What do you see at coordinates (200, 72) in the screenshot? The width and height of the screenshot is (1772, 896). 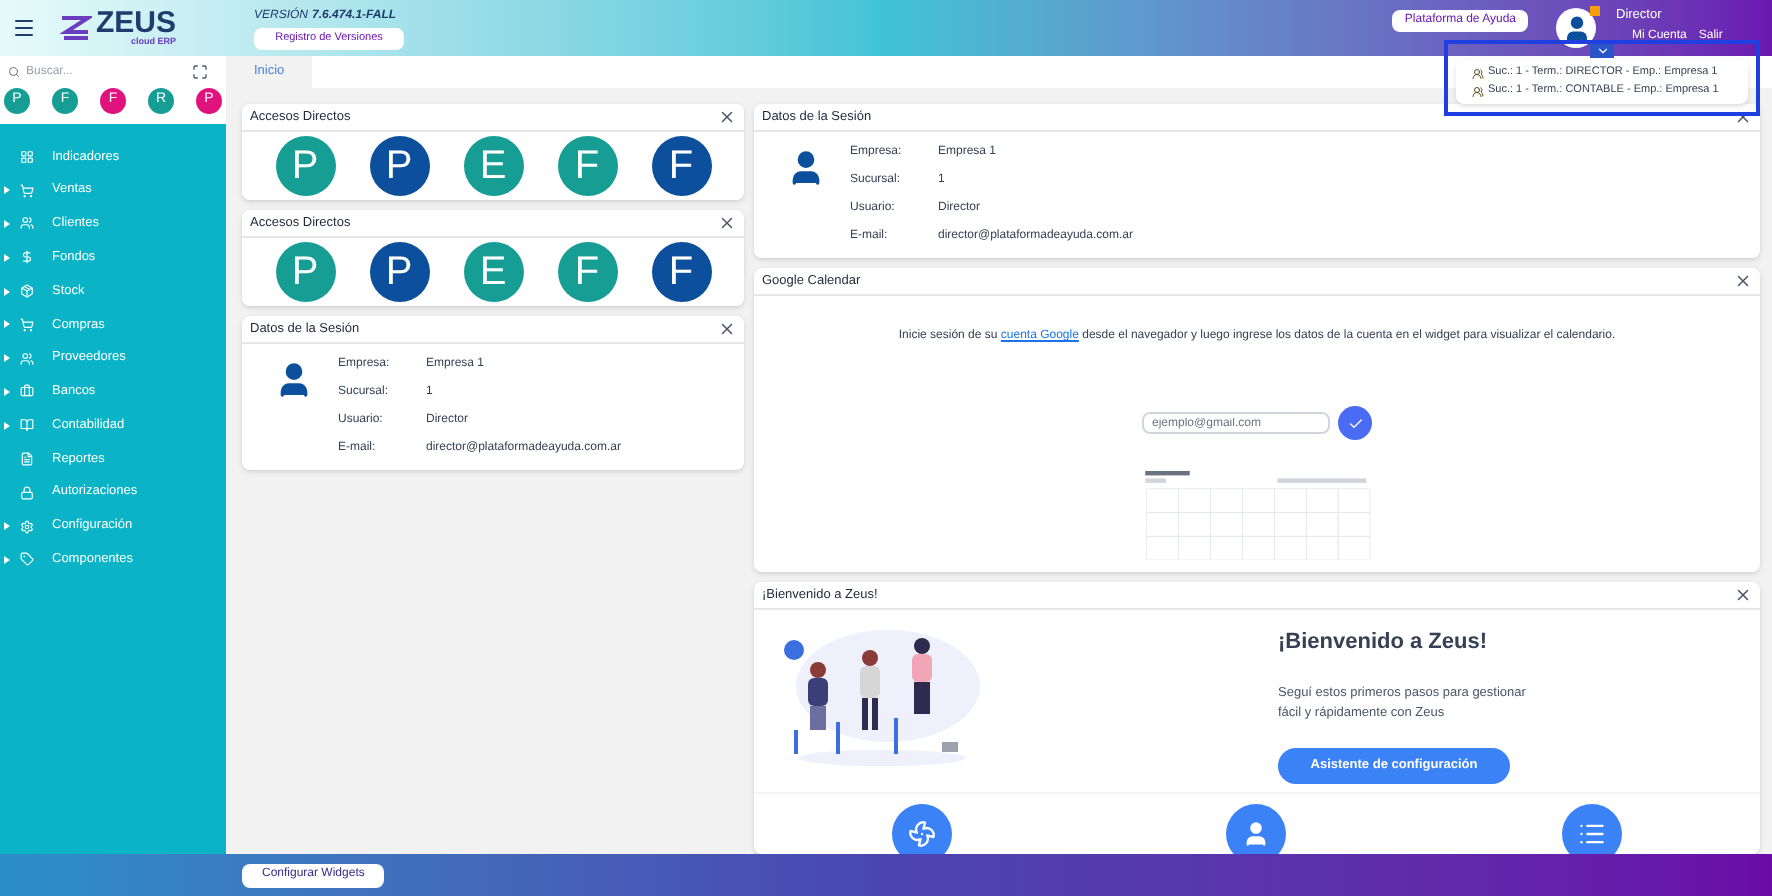 I see `fullscreen-icon` at bounding box center [200, 72].